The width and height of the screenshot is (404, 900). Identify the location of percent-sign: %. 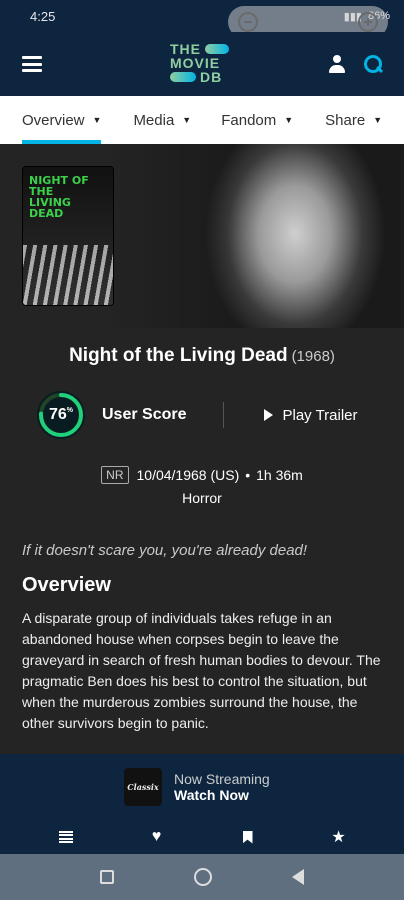
(70, 410).